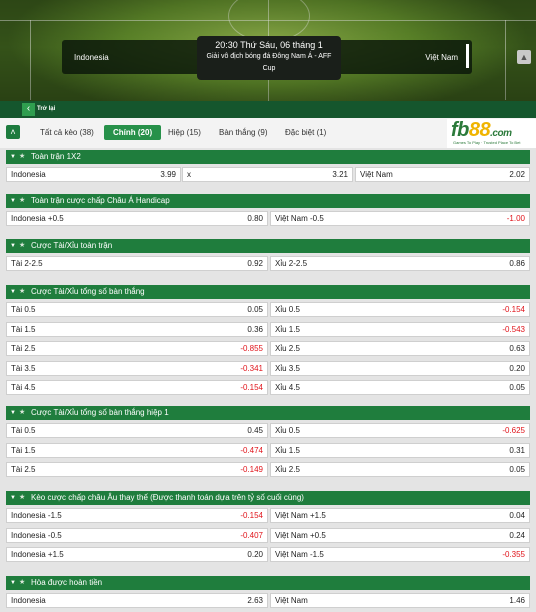  What do you see at coordinates (305, 132) in the screenshot?
I see `tab-special: Đặc biệt (1)` at bounding box center [305, 132].